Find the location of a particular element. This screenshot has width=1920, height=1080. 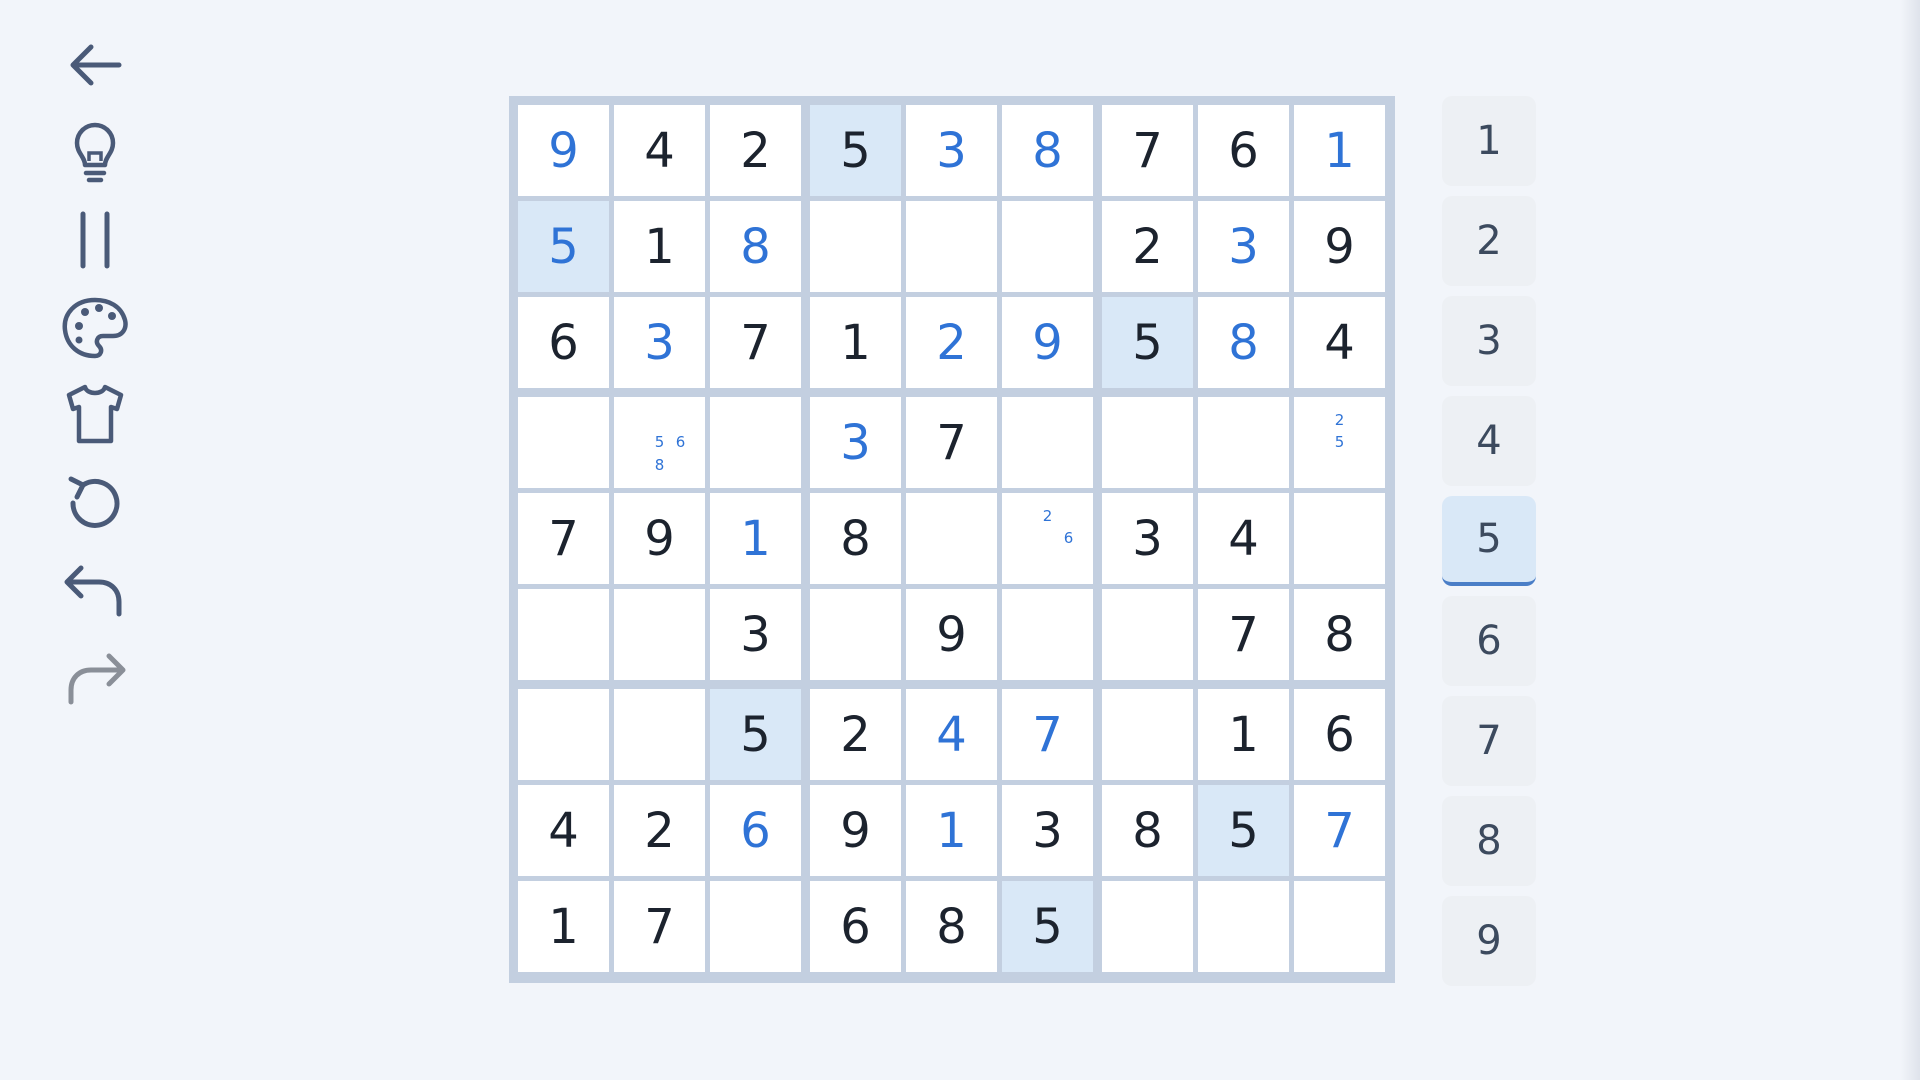

number-button-4: 4 is located at coordinates (1489, 441).